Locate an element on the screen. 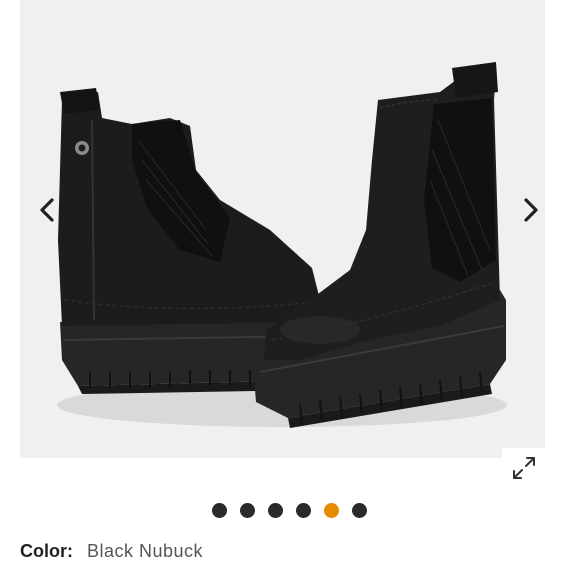  color-label: Color: is located at coordinates (46, 551).